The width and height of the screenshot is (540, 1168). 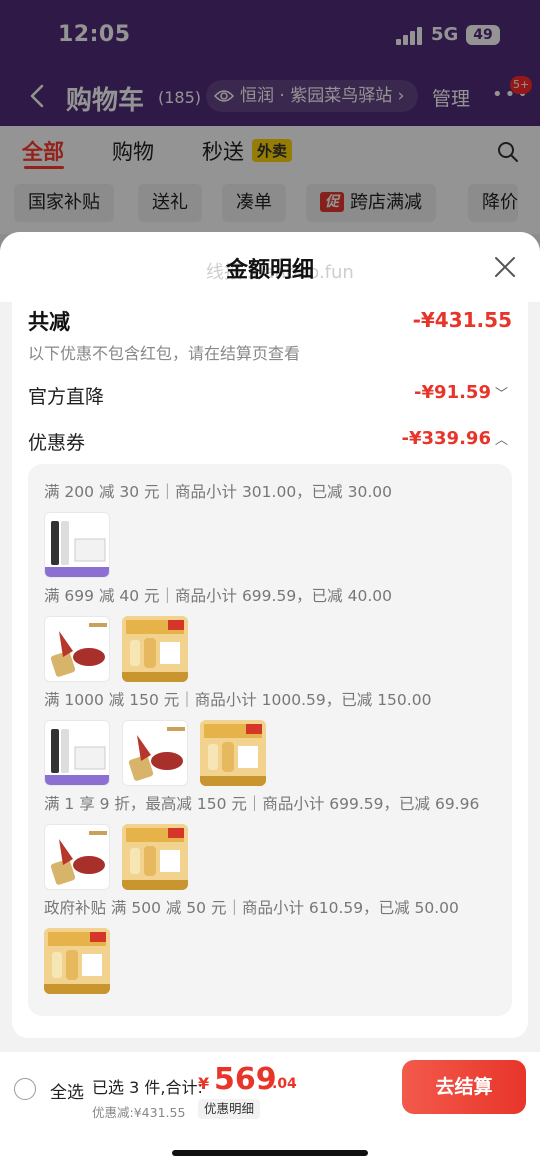 What do you see at coordinates (49, 322) in the screenshot?
I see `total-discount-label: 共减` at bounding box center [49, 322].